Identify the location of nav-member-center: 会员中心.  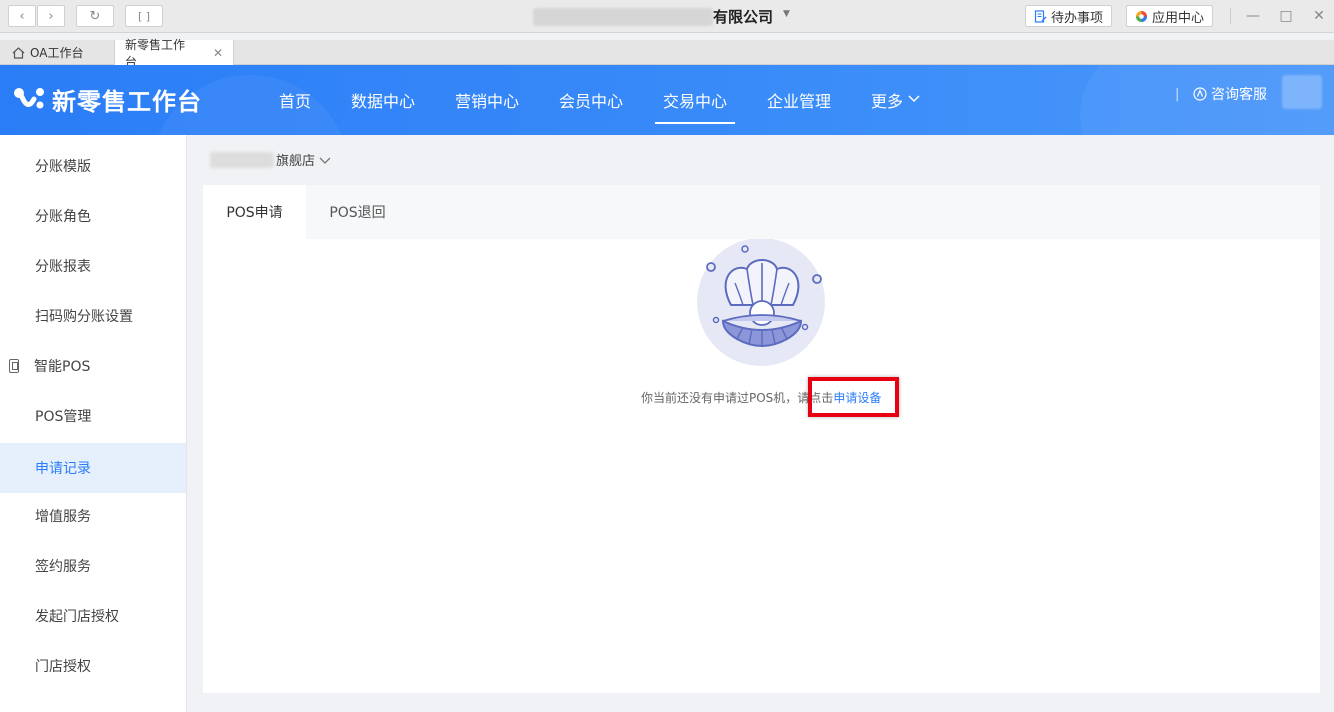
(591, 106).